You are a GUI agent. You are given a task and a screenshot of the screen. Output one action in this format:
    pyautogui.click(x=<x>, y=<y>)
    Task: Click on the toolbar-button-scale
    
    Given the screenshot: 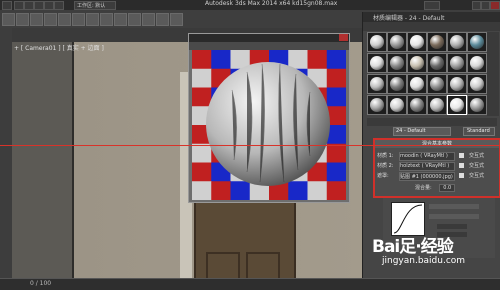 What is the action you would take?
    pyautogui.click(x=50, y=19)
    